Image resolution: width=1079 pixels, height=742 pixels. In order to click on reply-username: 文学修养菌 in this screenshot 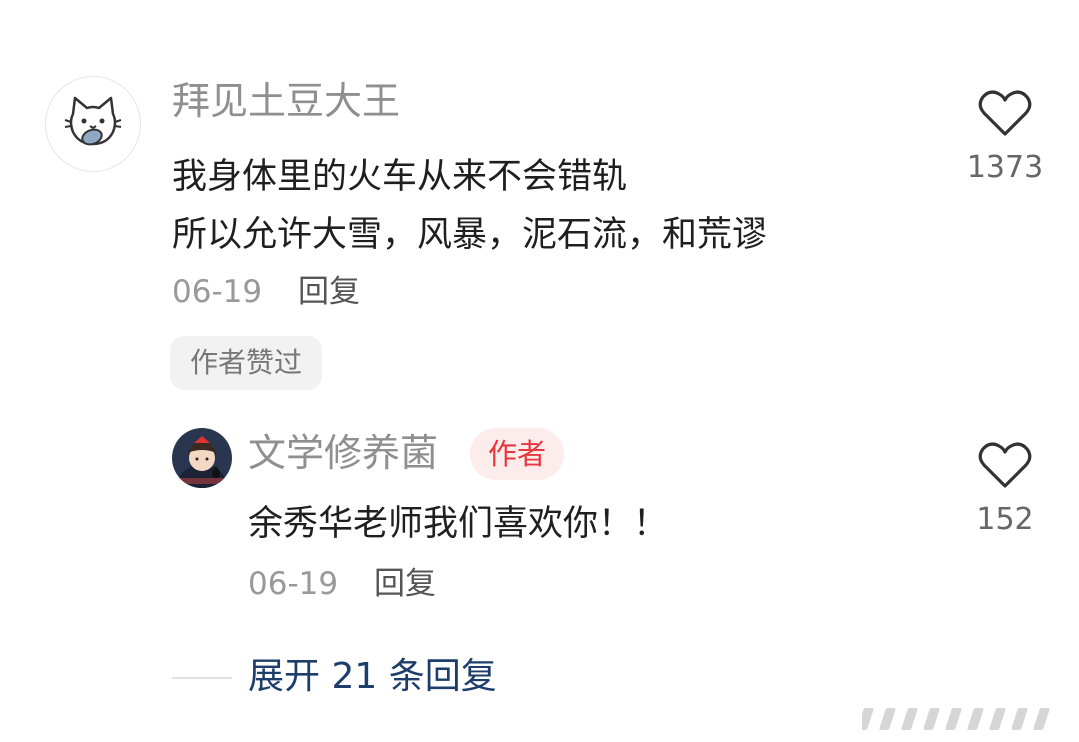, I will do `click(343, 453)`.